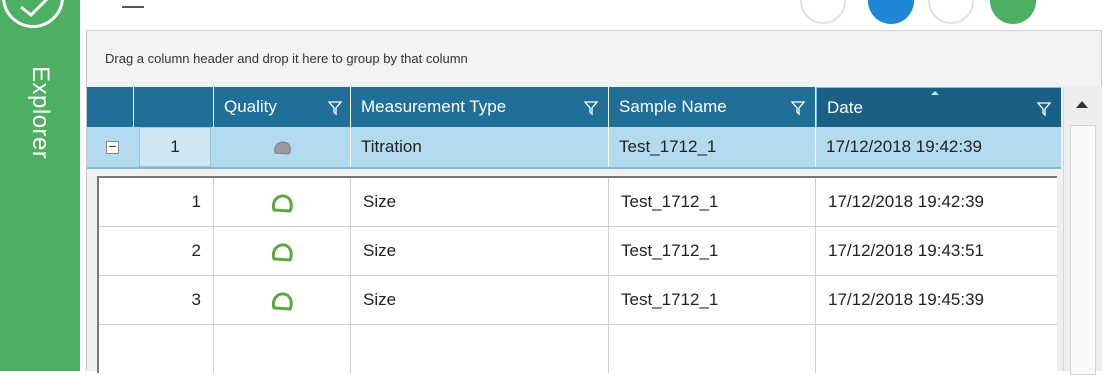  Describe the element at coordinates (434, 106) in the screenshot. I see `header-measurement-type-label: Measurement Type` at that location.